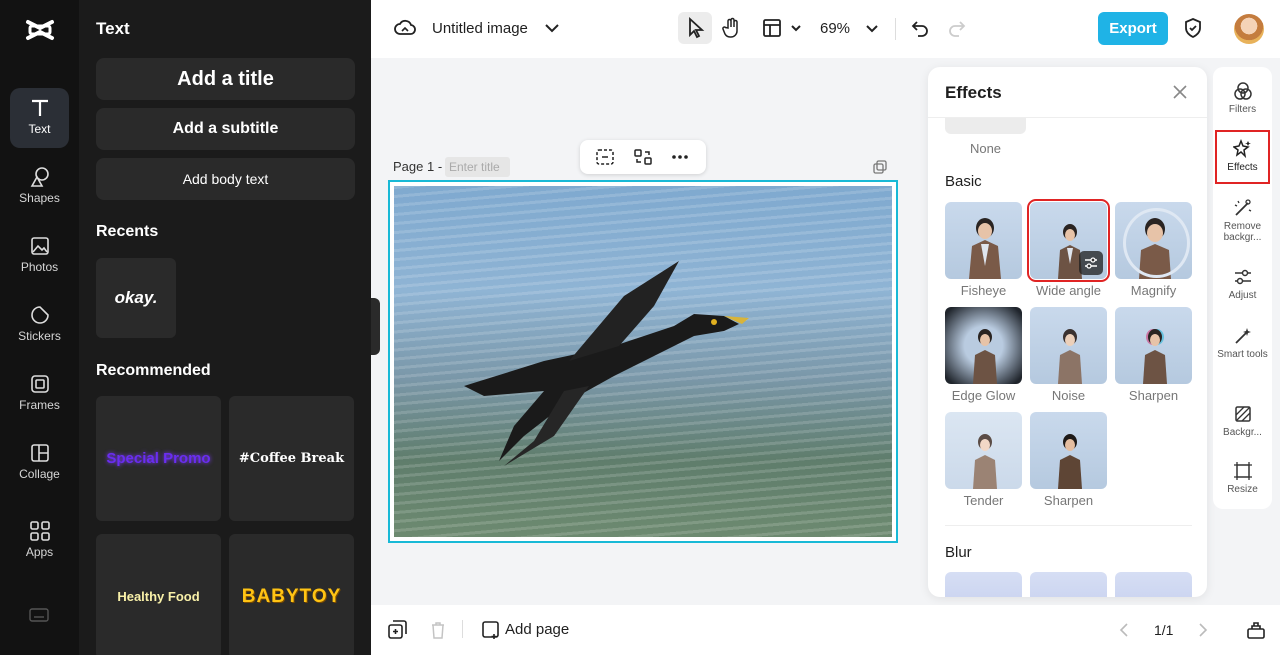 Image resolution: width=1280 pixels, height=655 pixels. What do you see at coordinates (1242, 284) in the screenshot?
I see `right-rail-item-adjust: Adjust` at bounding box center [1242, 284].